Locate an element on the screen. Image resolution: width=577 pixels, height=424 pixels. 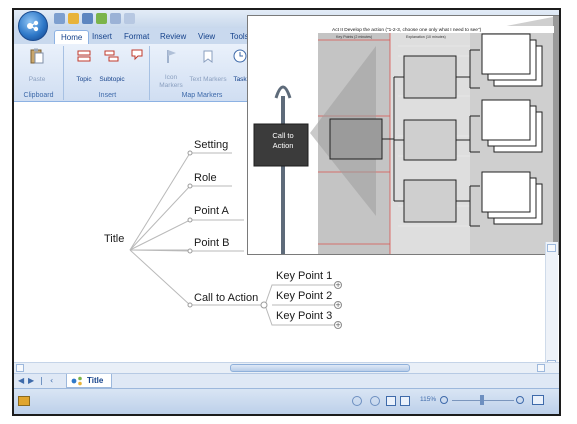
vertical-scrollbar is located at coordinates (551, 307).